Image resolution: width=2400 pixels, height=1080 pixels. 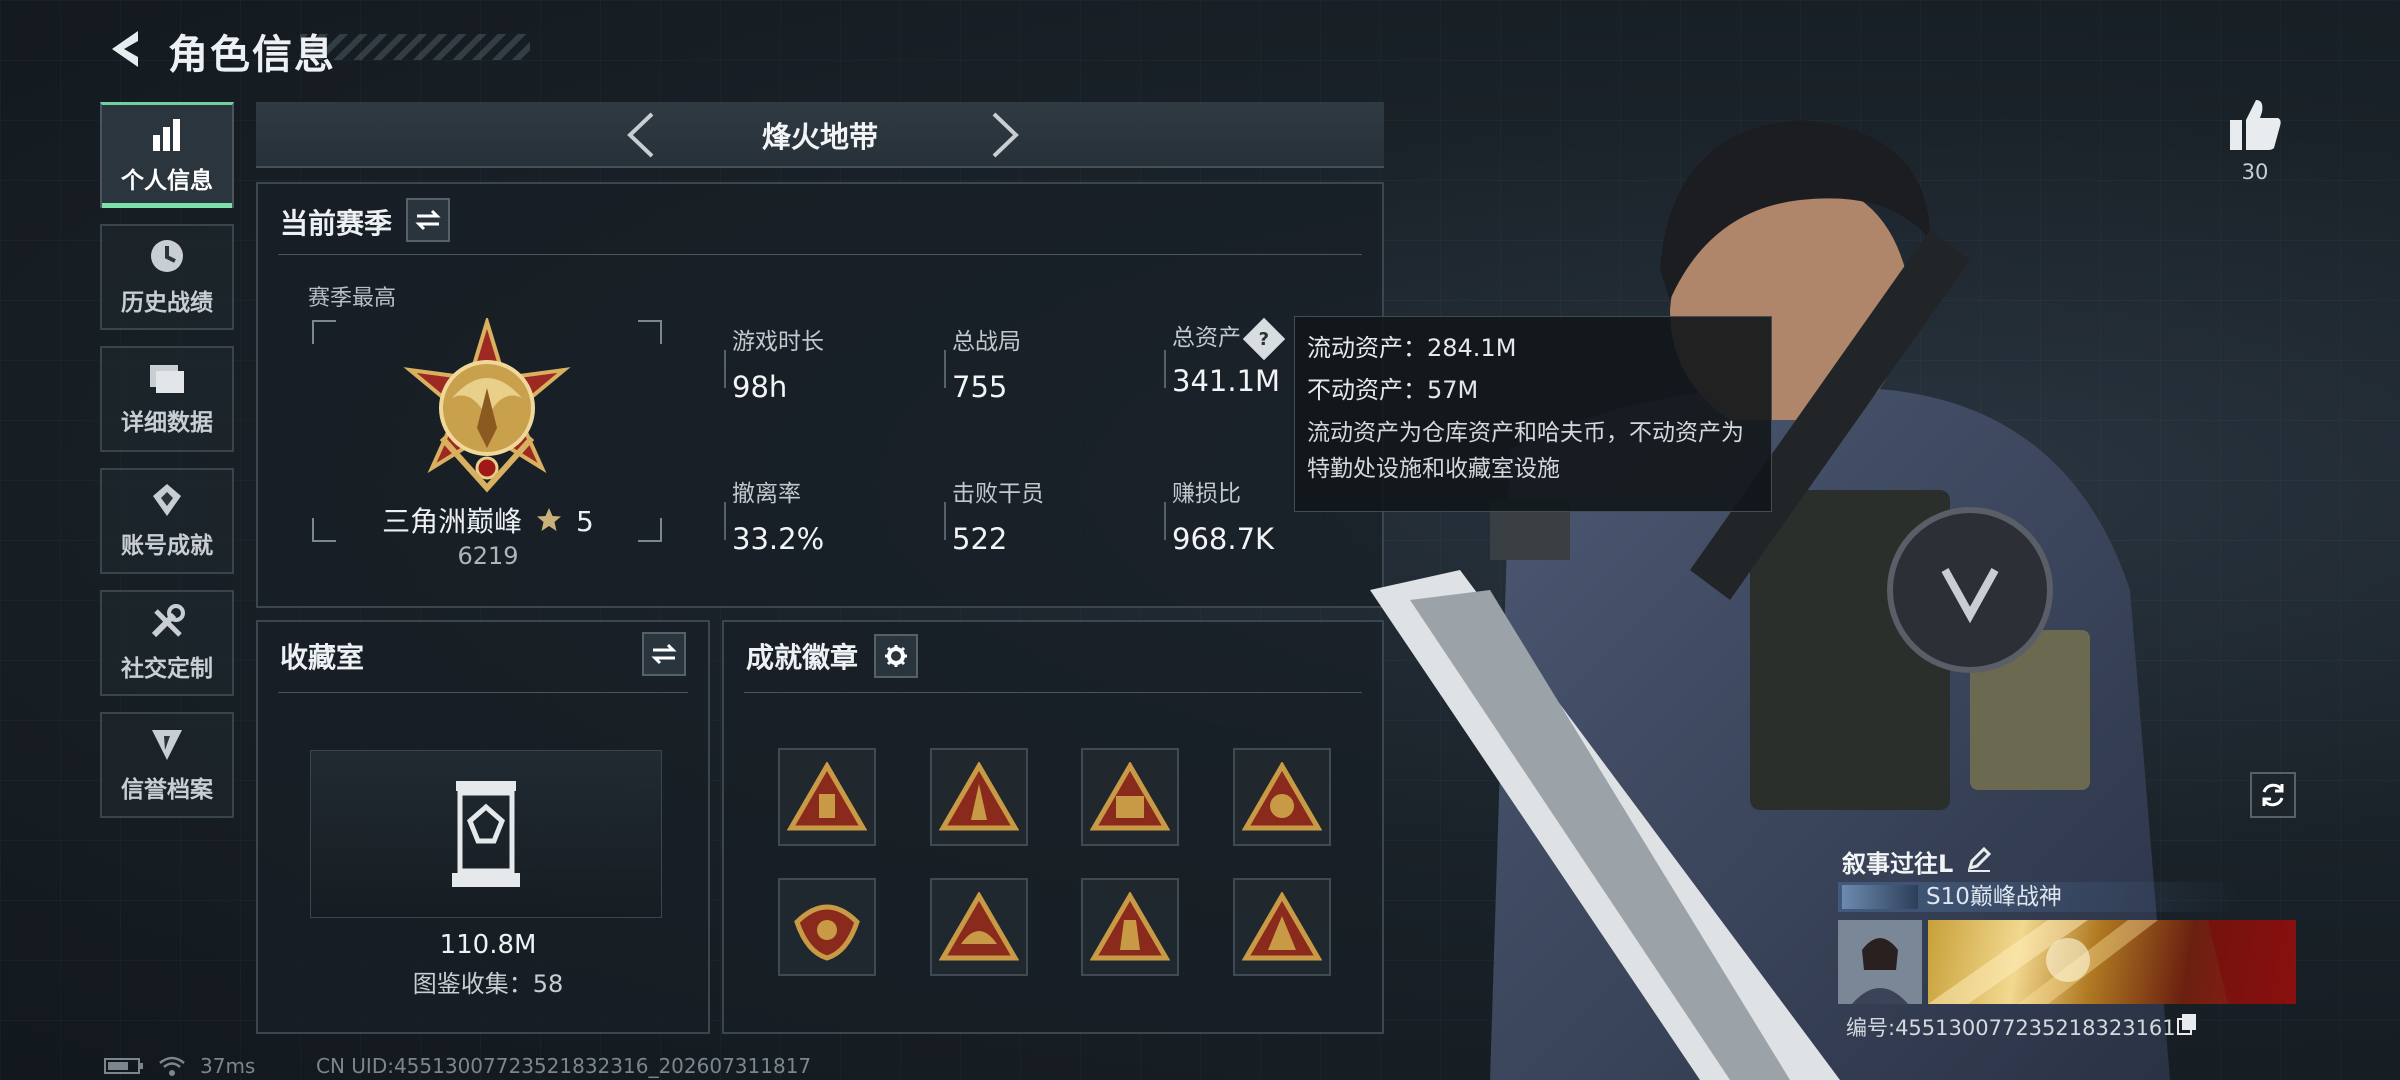 I want to click on stat-value: 98h, so click(x=760, y=387).